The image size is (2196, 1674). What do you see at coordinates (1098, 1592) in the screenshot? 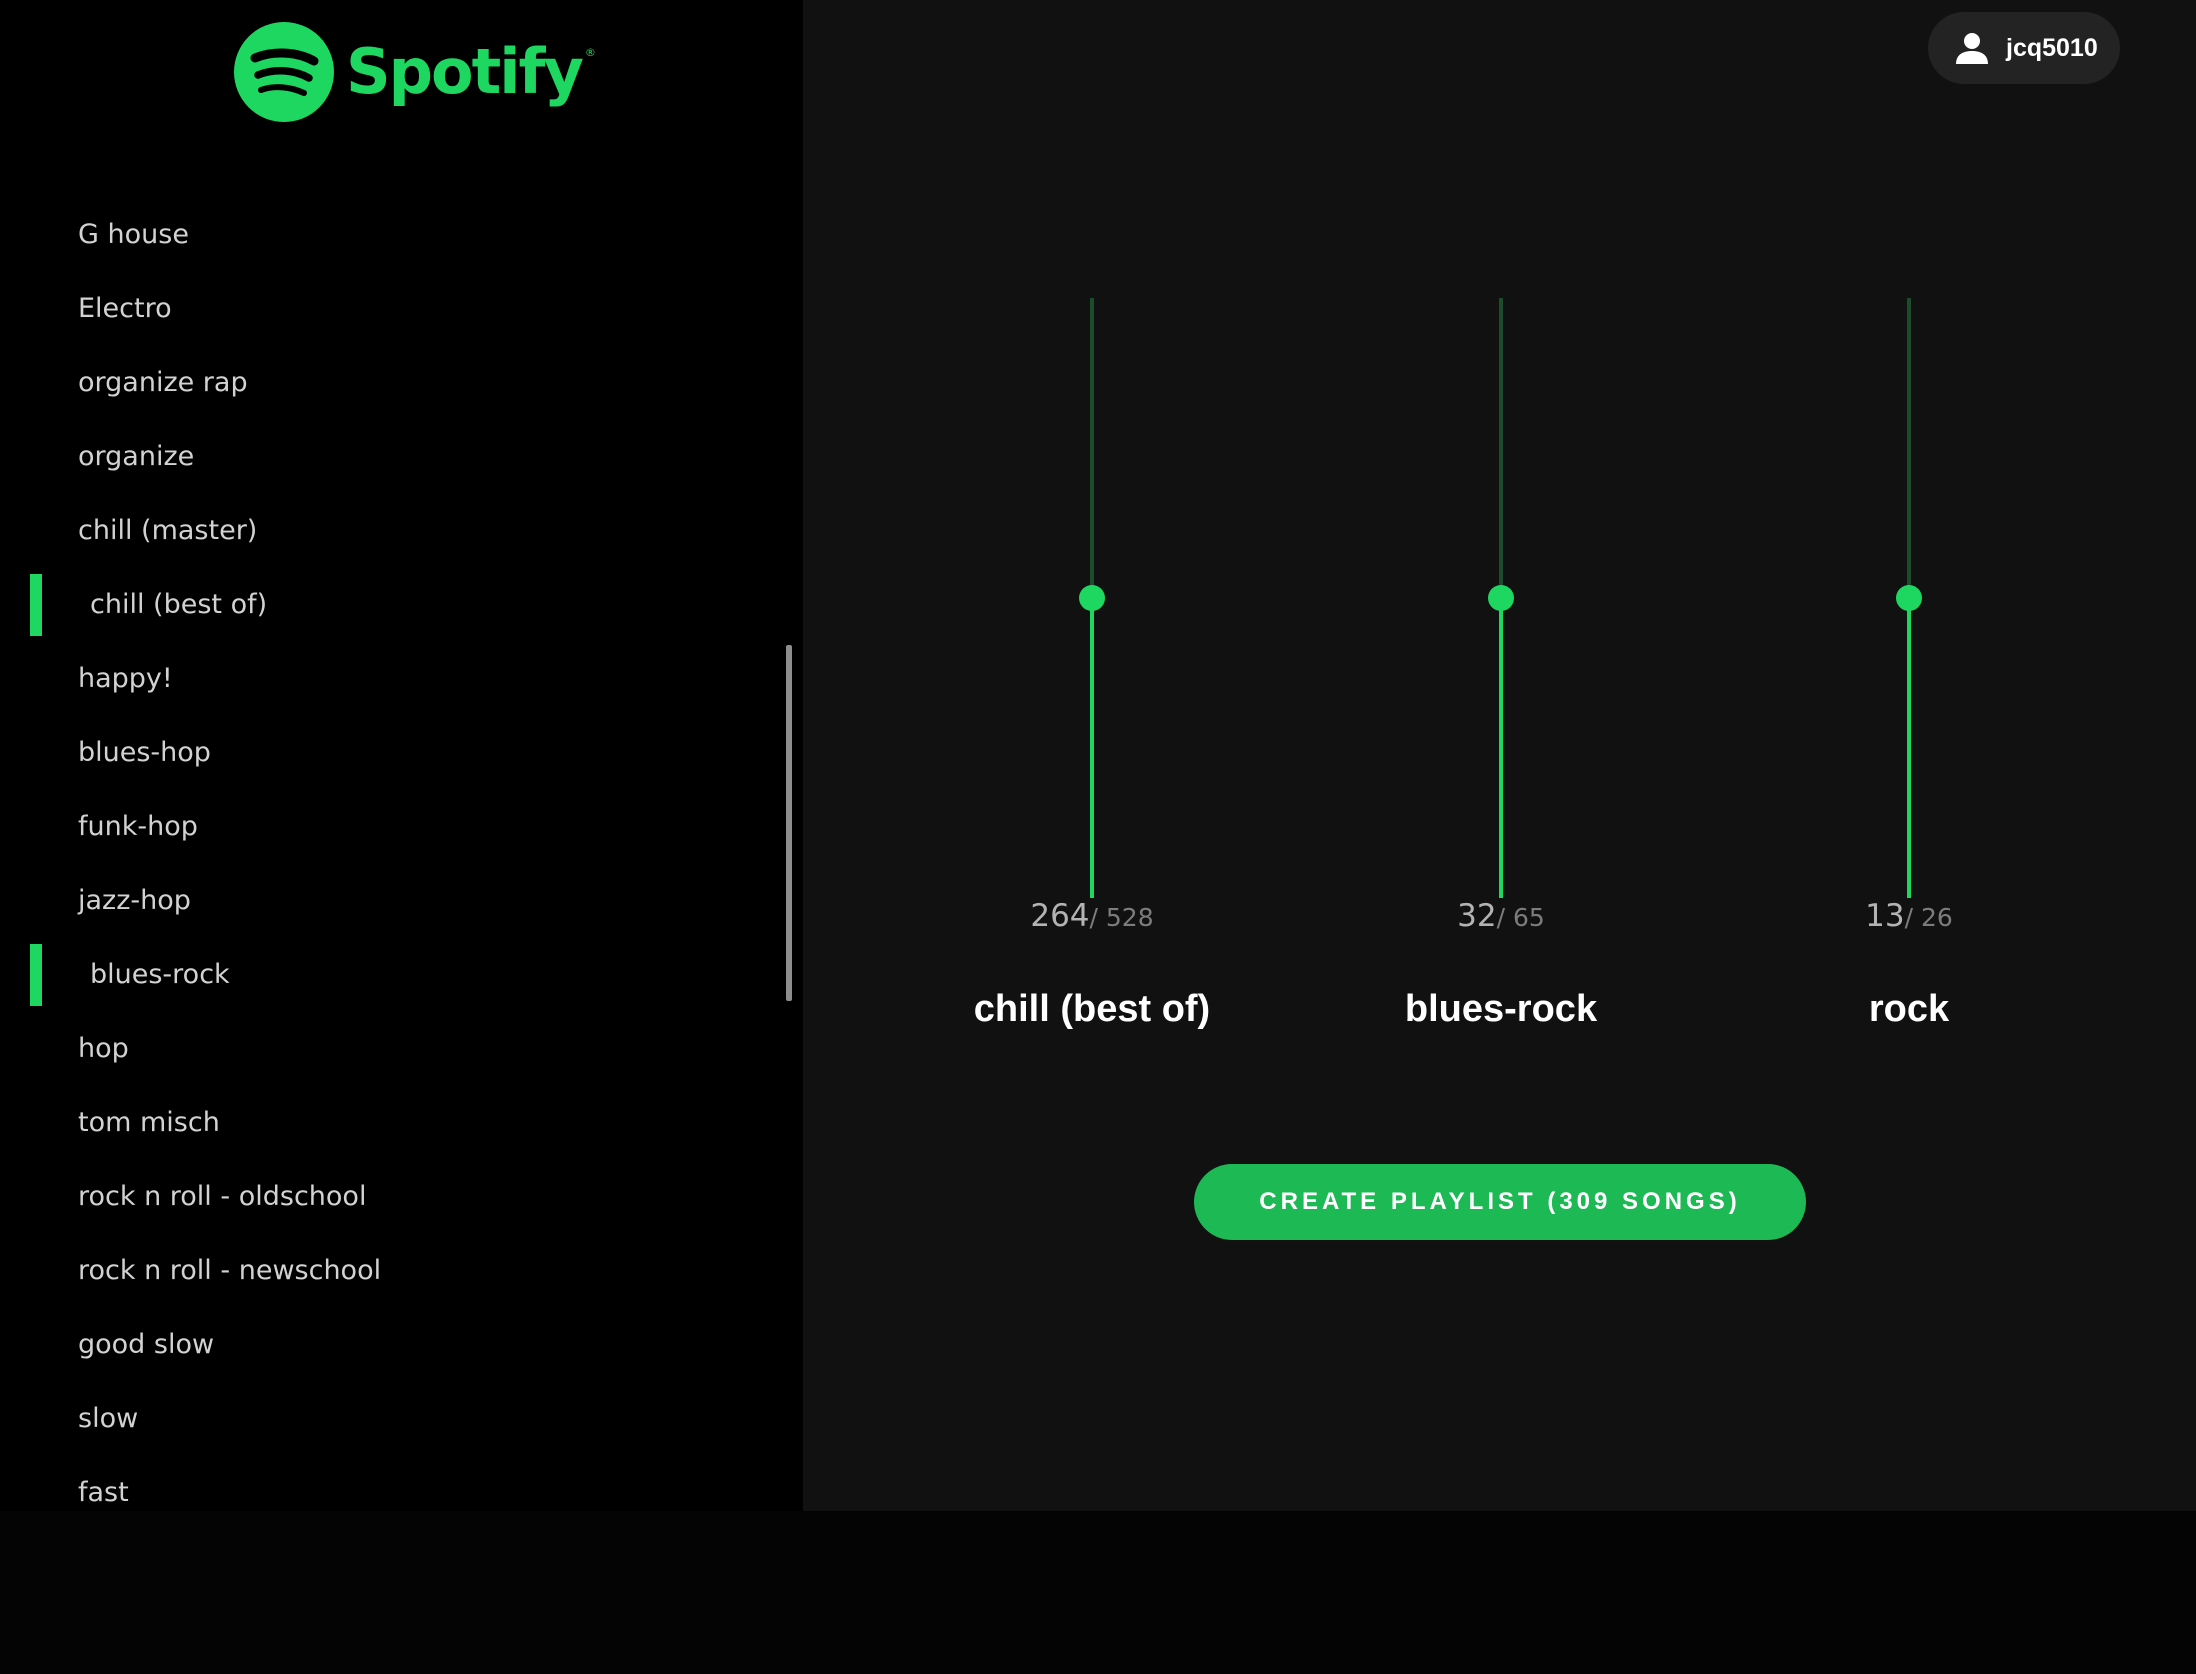
I see `bottom-bar` at bounding box center [1098, 1592].